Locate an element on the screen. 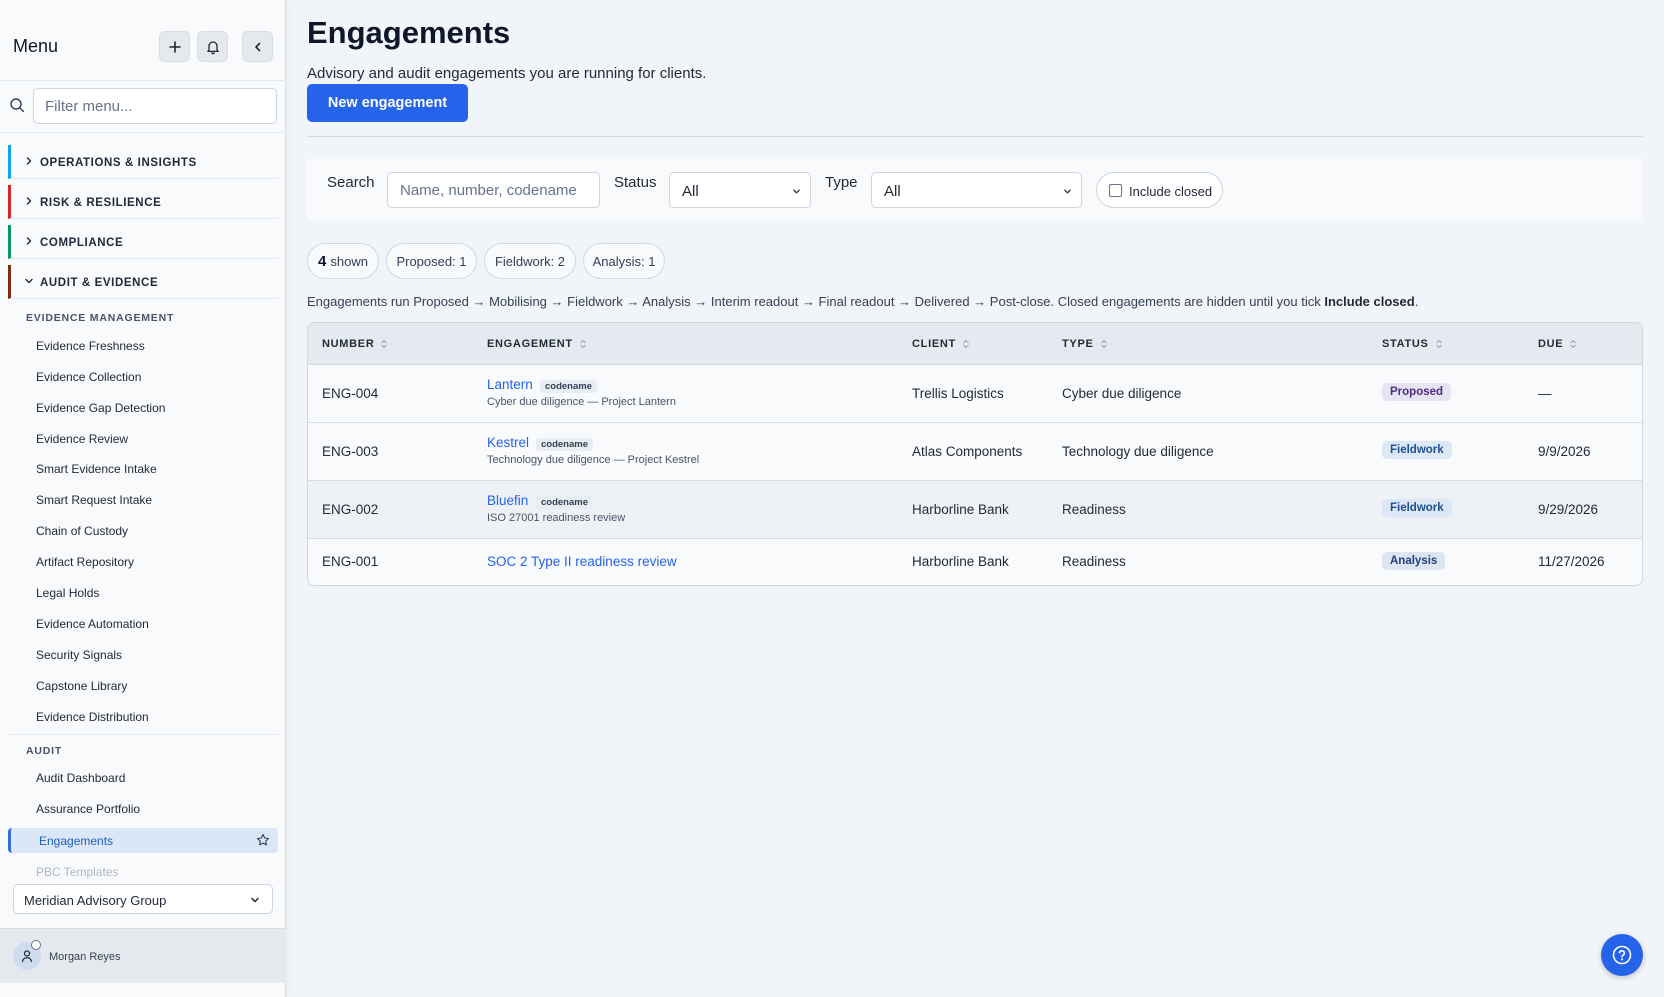 Image resolution: width=1664 pixels, height=997 pixels. status-badge: Fieldwork is located at coordinates (1417, 508).